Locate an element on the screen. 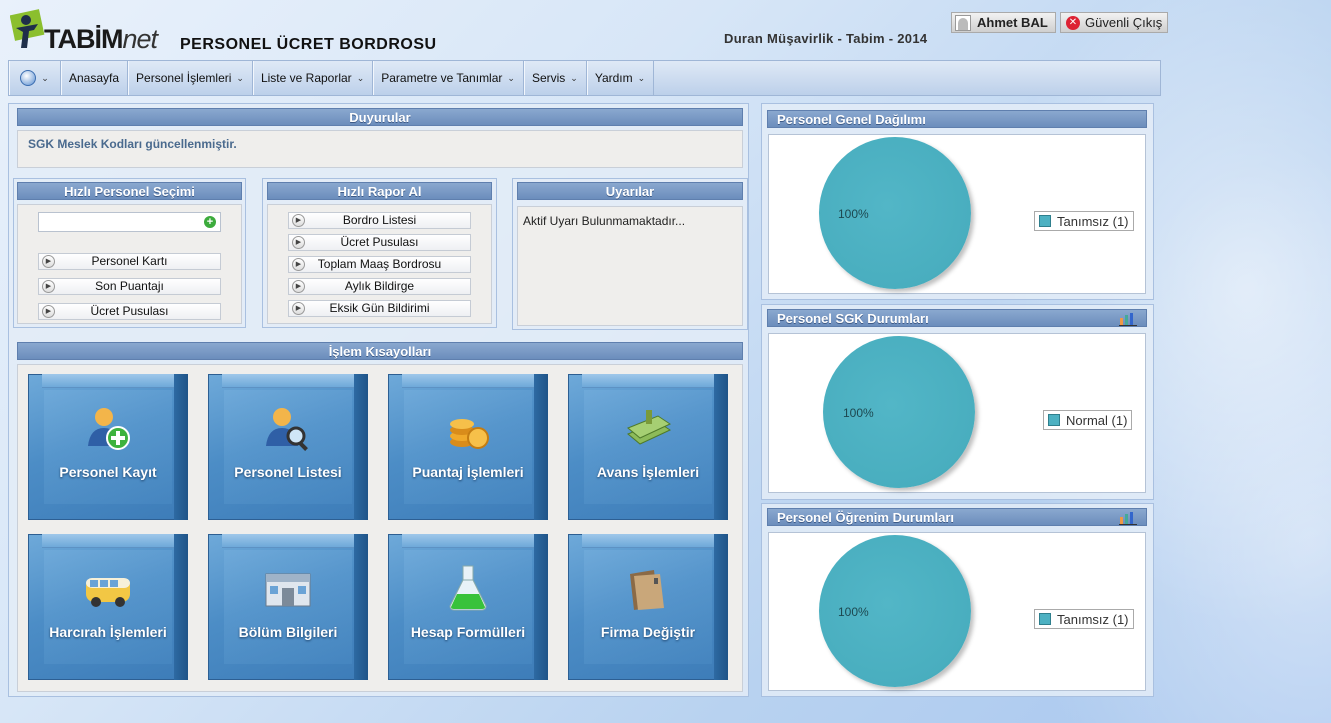 The height and width of the screenshot is (723, 1331). legend-label: Normal (1) is located at coordinates (1097, 420).